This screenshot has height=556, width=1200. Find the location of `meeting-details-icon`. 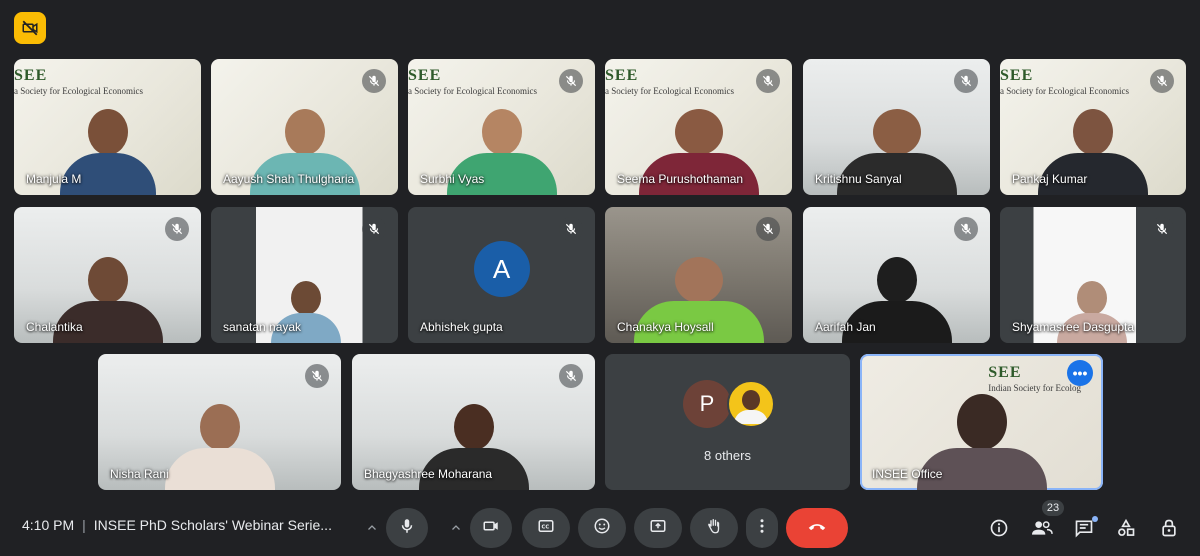

meeting-details-icon is located at coordinates (999, 528).